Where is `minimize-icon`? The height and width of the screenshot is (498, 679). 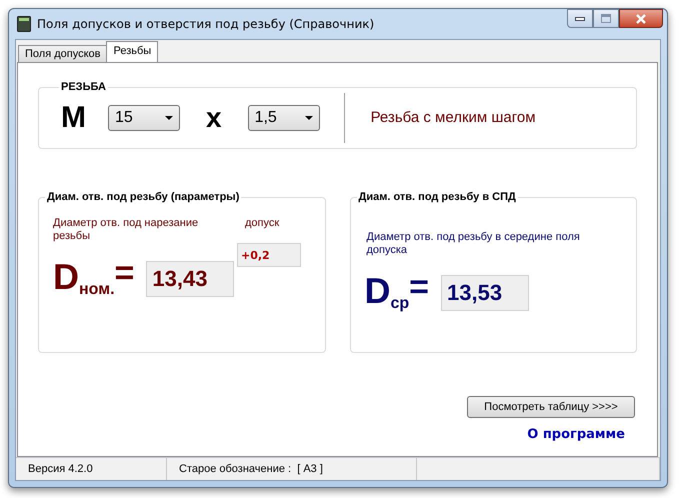 minimize-icon is located at coordinates (580, 18).